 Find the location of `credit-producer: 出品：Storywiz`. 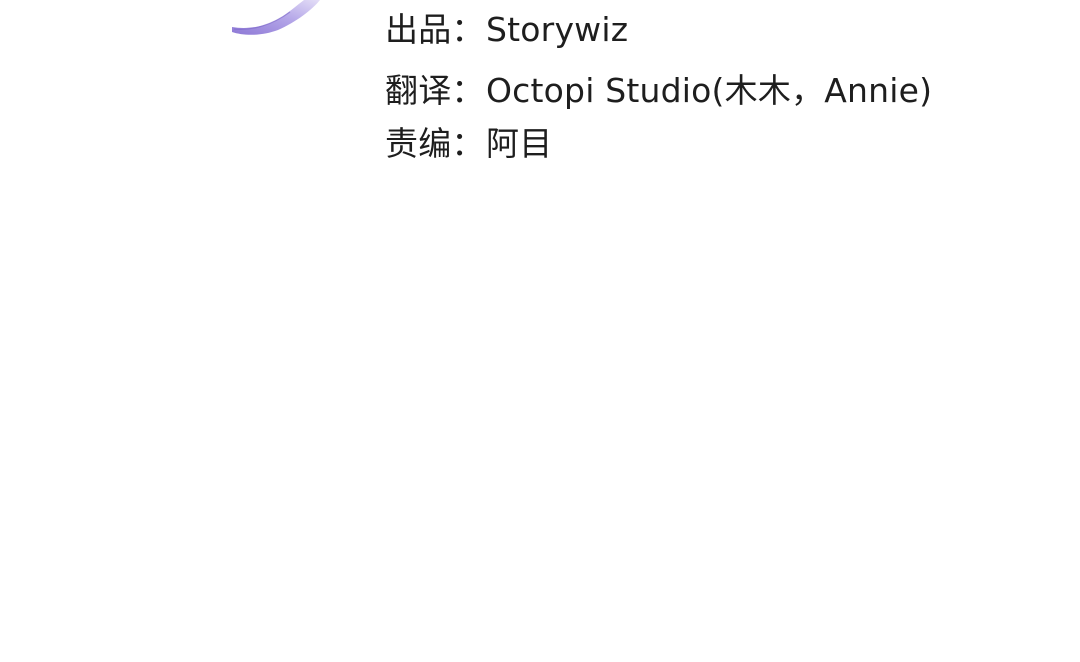

credit-producer: 出品：Storywiz is located at coordinates (506, 30).